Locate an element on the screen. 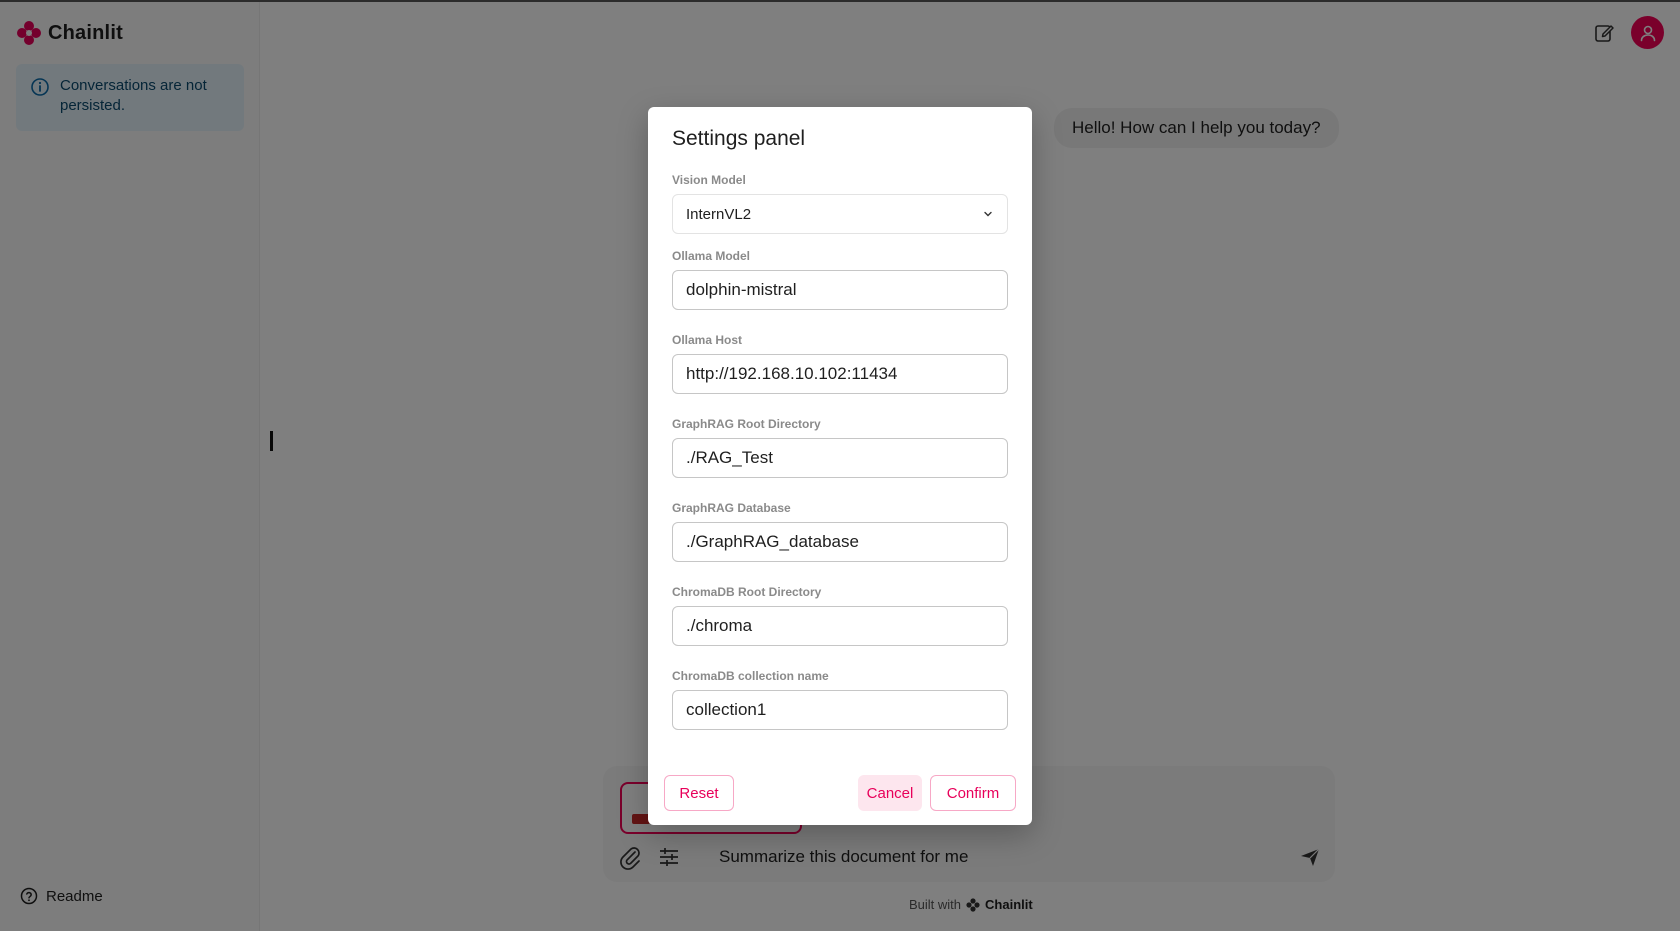 The image size is (1680, 931). chevron-down-icon is located at coordinates (988, 214).